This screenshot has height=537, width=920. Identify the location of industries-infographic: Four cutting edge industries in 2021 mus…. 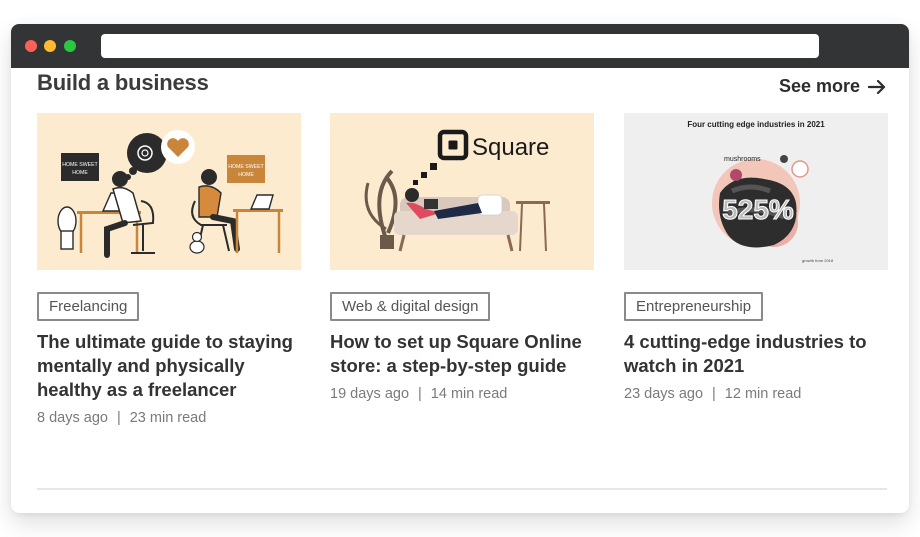
(756, 191).